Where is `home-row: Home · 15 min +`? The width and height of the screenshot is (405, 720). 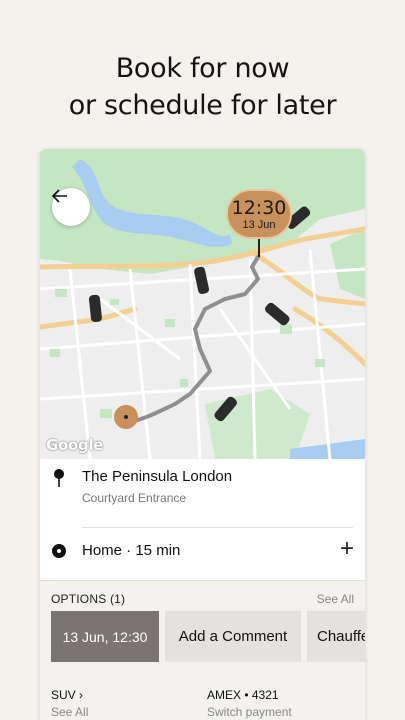
home-row: Home · 15 min + is located at coordinates (202, 554).